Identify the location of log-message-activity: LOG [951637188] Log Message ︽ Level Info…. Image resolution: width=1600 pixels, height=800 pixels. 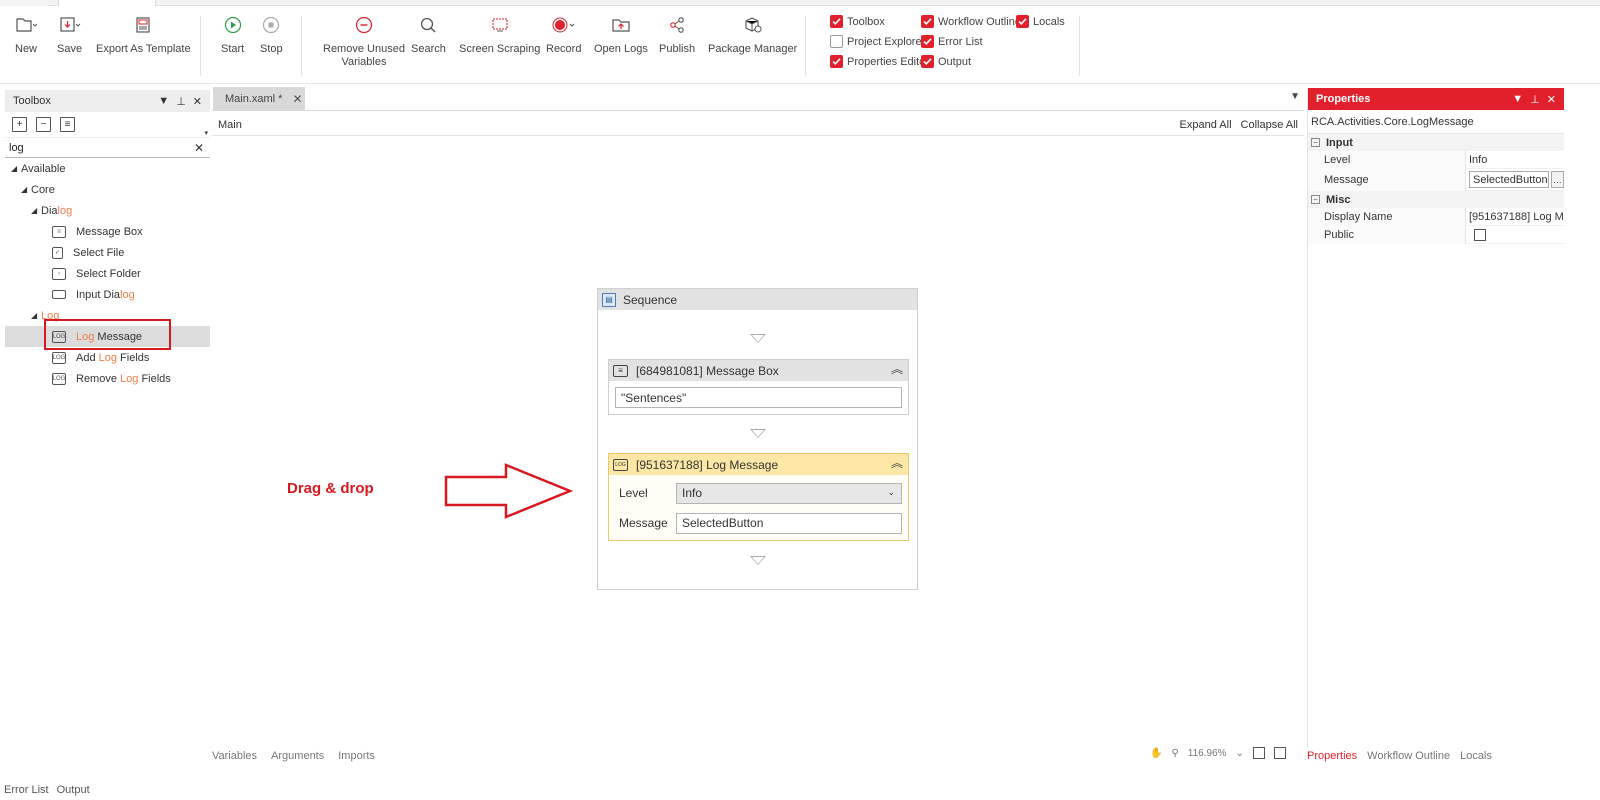
(758, 497).